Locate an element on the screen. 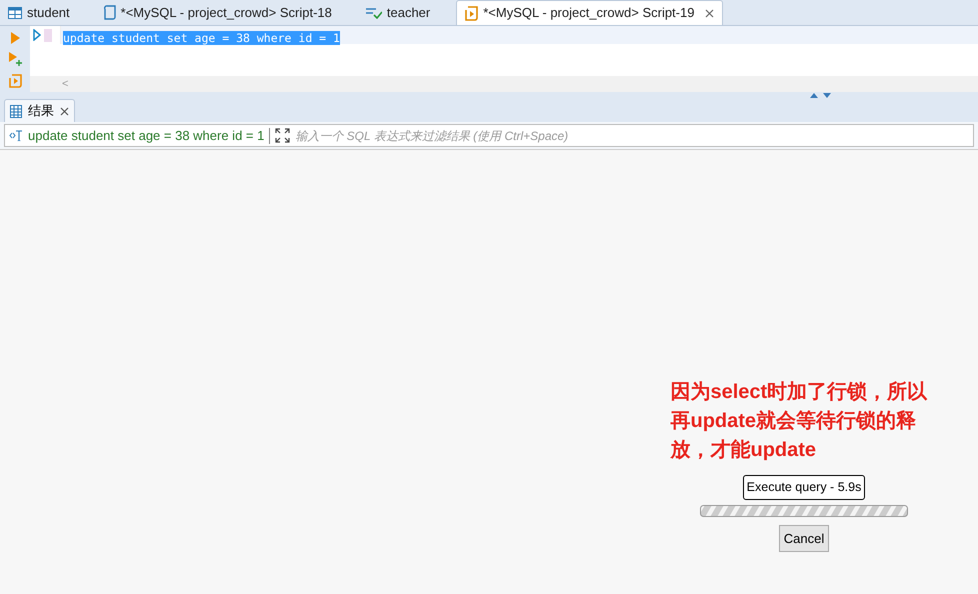 The width and height of the screenshot is (978, 594). filter-field: update student set age = 38 where id = 1 输入一个 SQL 表达式来过滤结果 (使用 Ctrl+Space) is located at coordinates (489, 135).